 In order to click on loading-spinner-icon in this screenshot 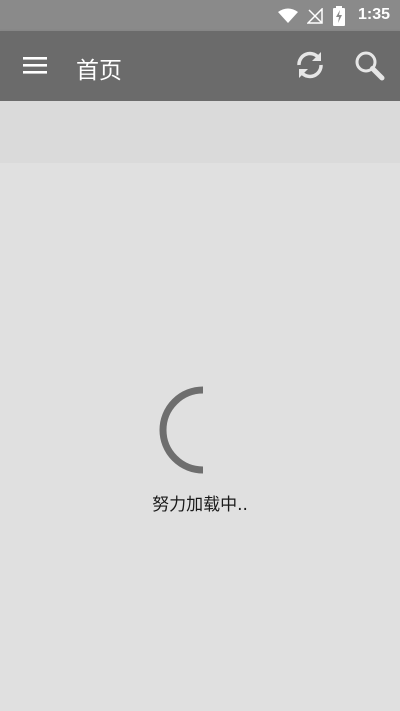, I will do `click(181, 430)`.